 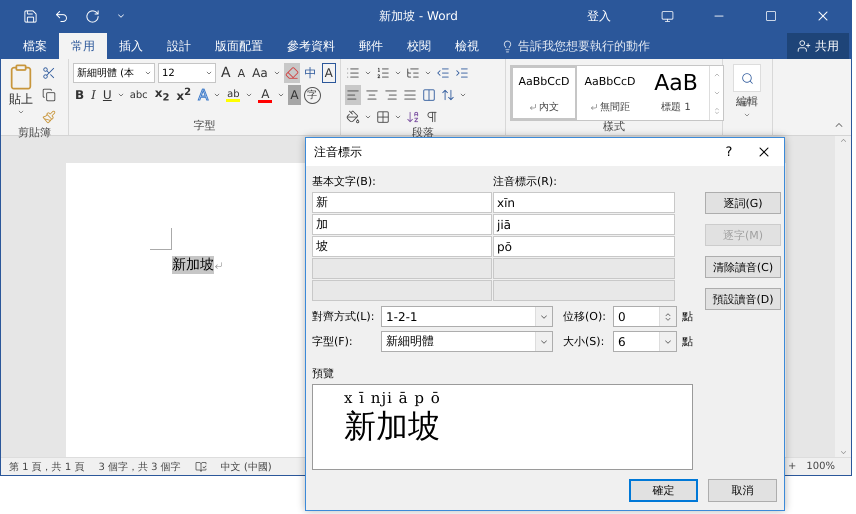 I want to click on base-text-field: 加, so click(x=402, y=224).